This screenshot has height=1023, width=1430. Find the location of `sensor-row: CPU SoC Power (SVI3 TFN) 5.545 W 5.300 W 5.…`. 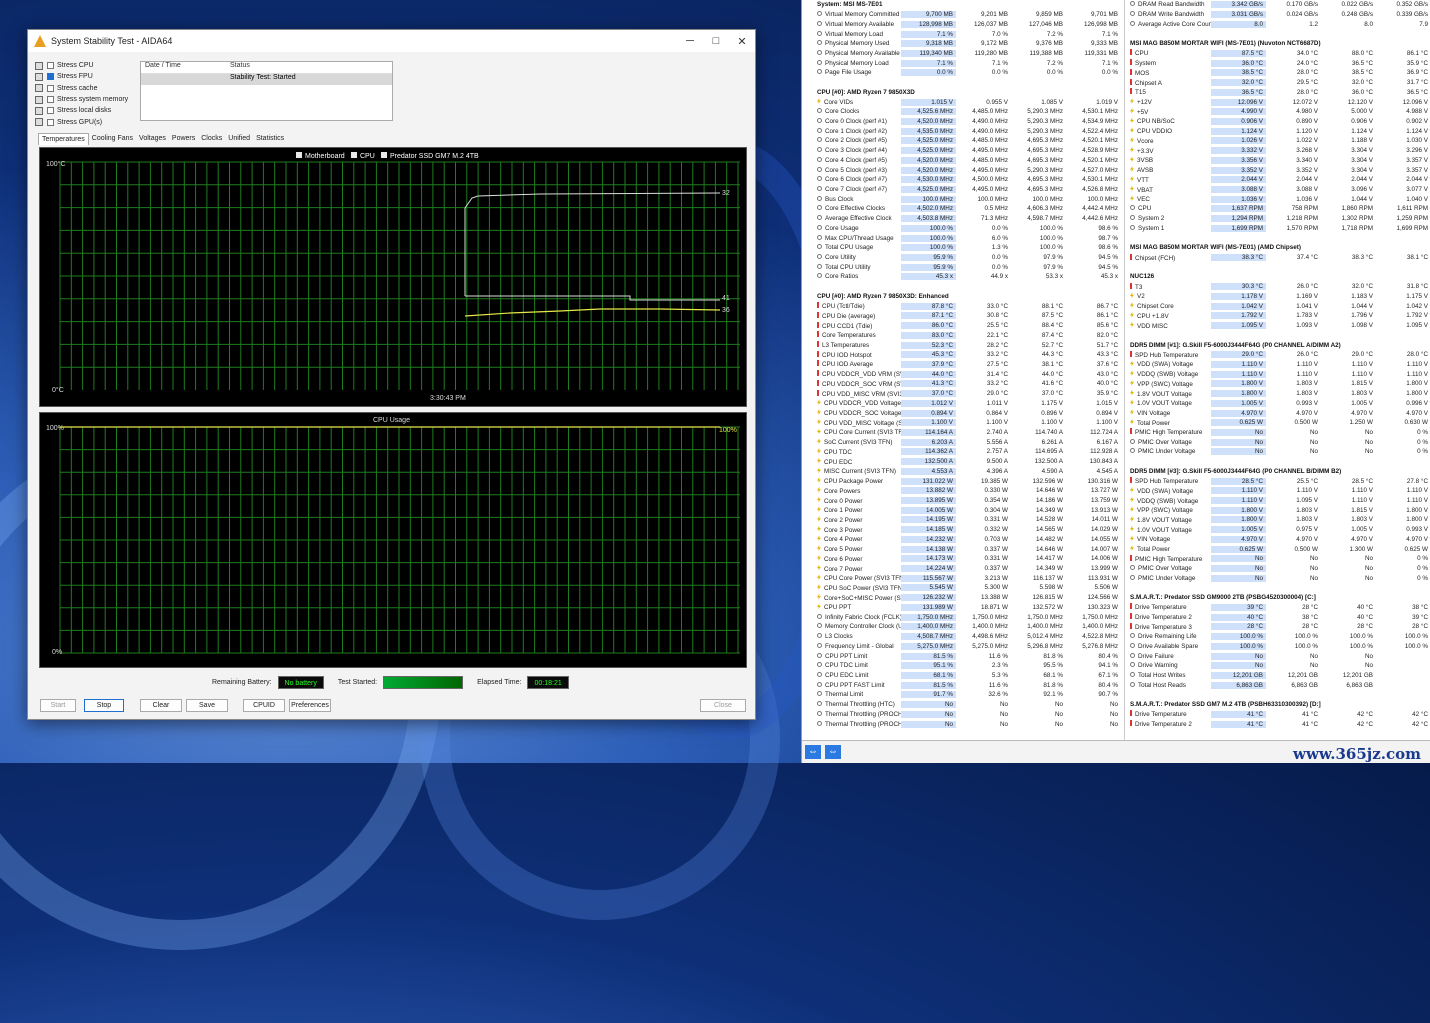

sensor-row: CPU SoC Power (SVI3 TFN) 5.545 W 5.300 W 5.… is located at coordinates (967, 588).